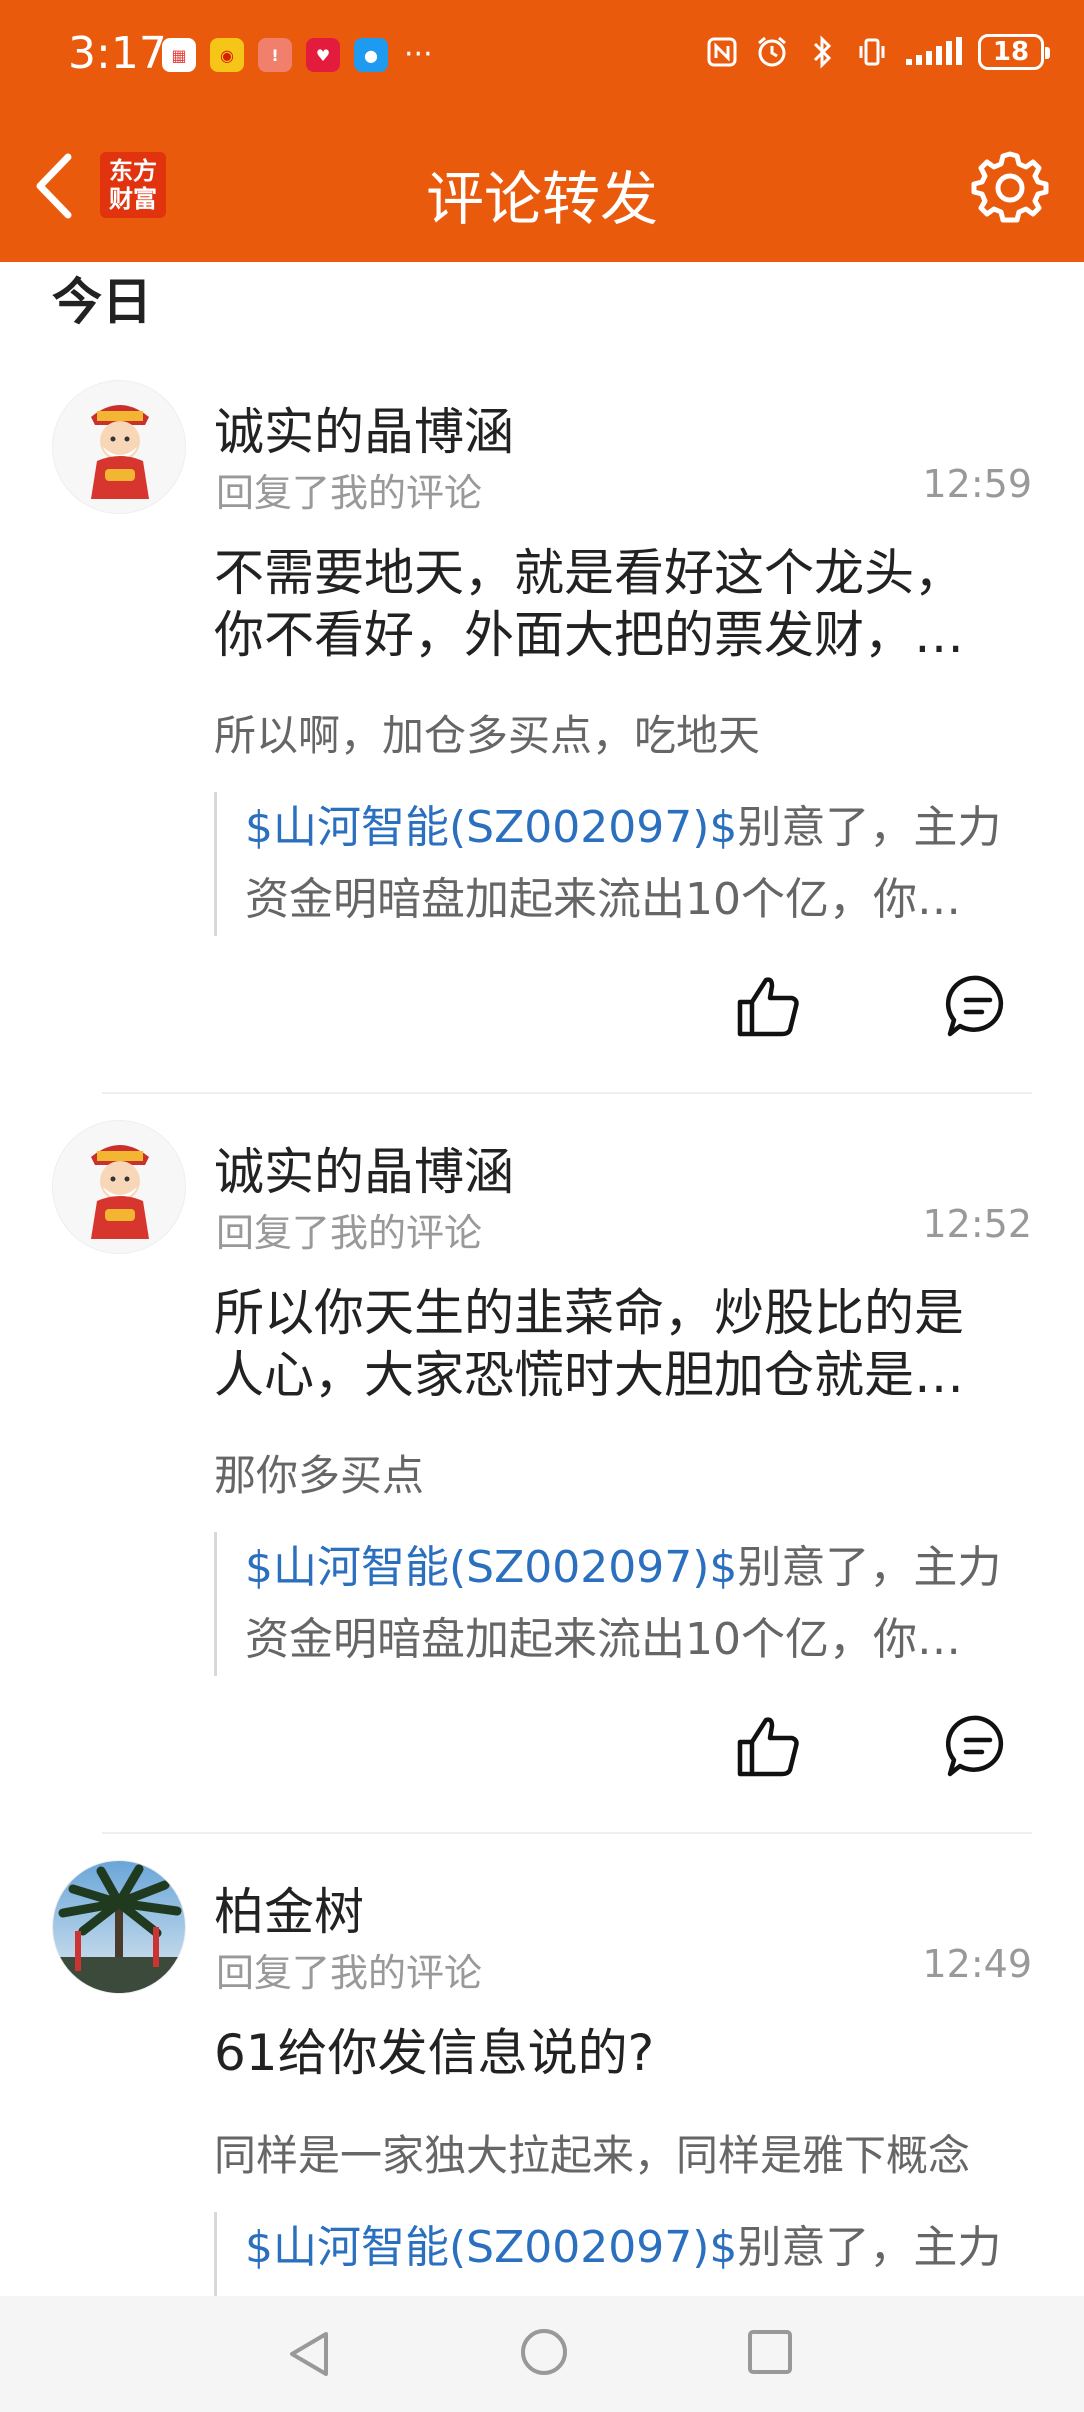  What do you see at coordinates (275, 55) in the screenshot?
I see `notification-app-icon: !` at bounding box center [275, 55].